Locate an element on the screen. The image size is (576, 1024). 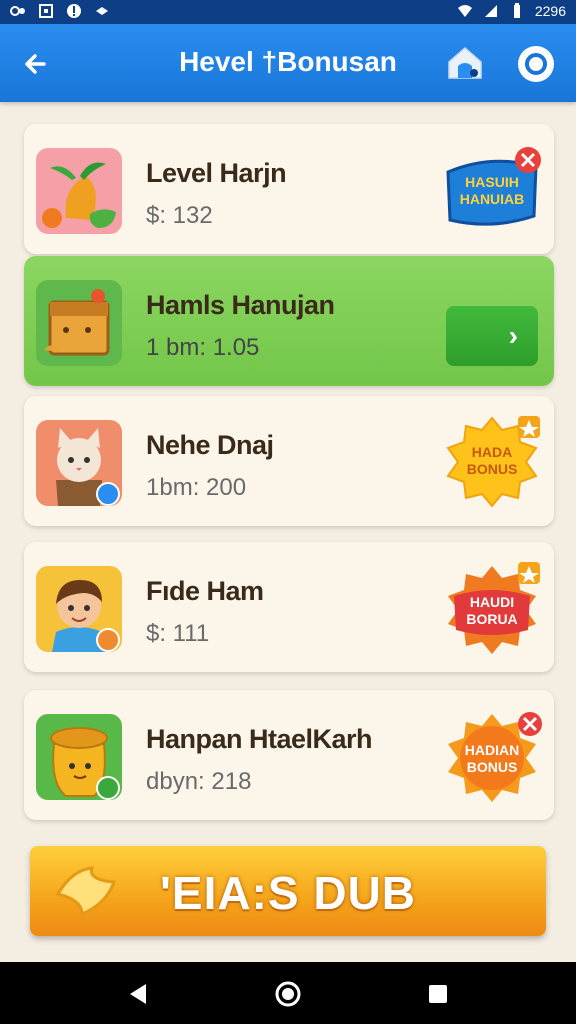
item-title: Hamls Hanujan is located at coordinates (240, 305).